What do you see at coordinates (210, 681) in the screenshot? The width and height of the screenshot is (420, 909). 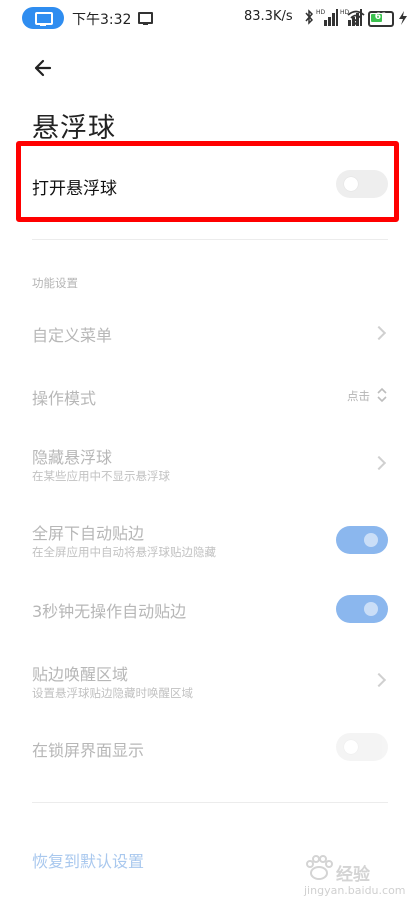 I see `row-wake-area: 贴边唤醒区域 设置悬浮球贴边隐藏时唤醒区域` at bounding box center [210, 681].